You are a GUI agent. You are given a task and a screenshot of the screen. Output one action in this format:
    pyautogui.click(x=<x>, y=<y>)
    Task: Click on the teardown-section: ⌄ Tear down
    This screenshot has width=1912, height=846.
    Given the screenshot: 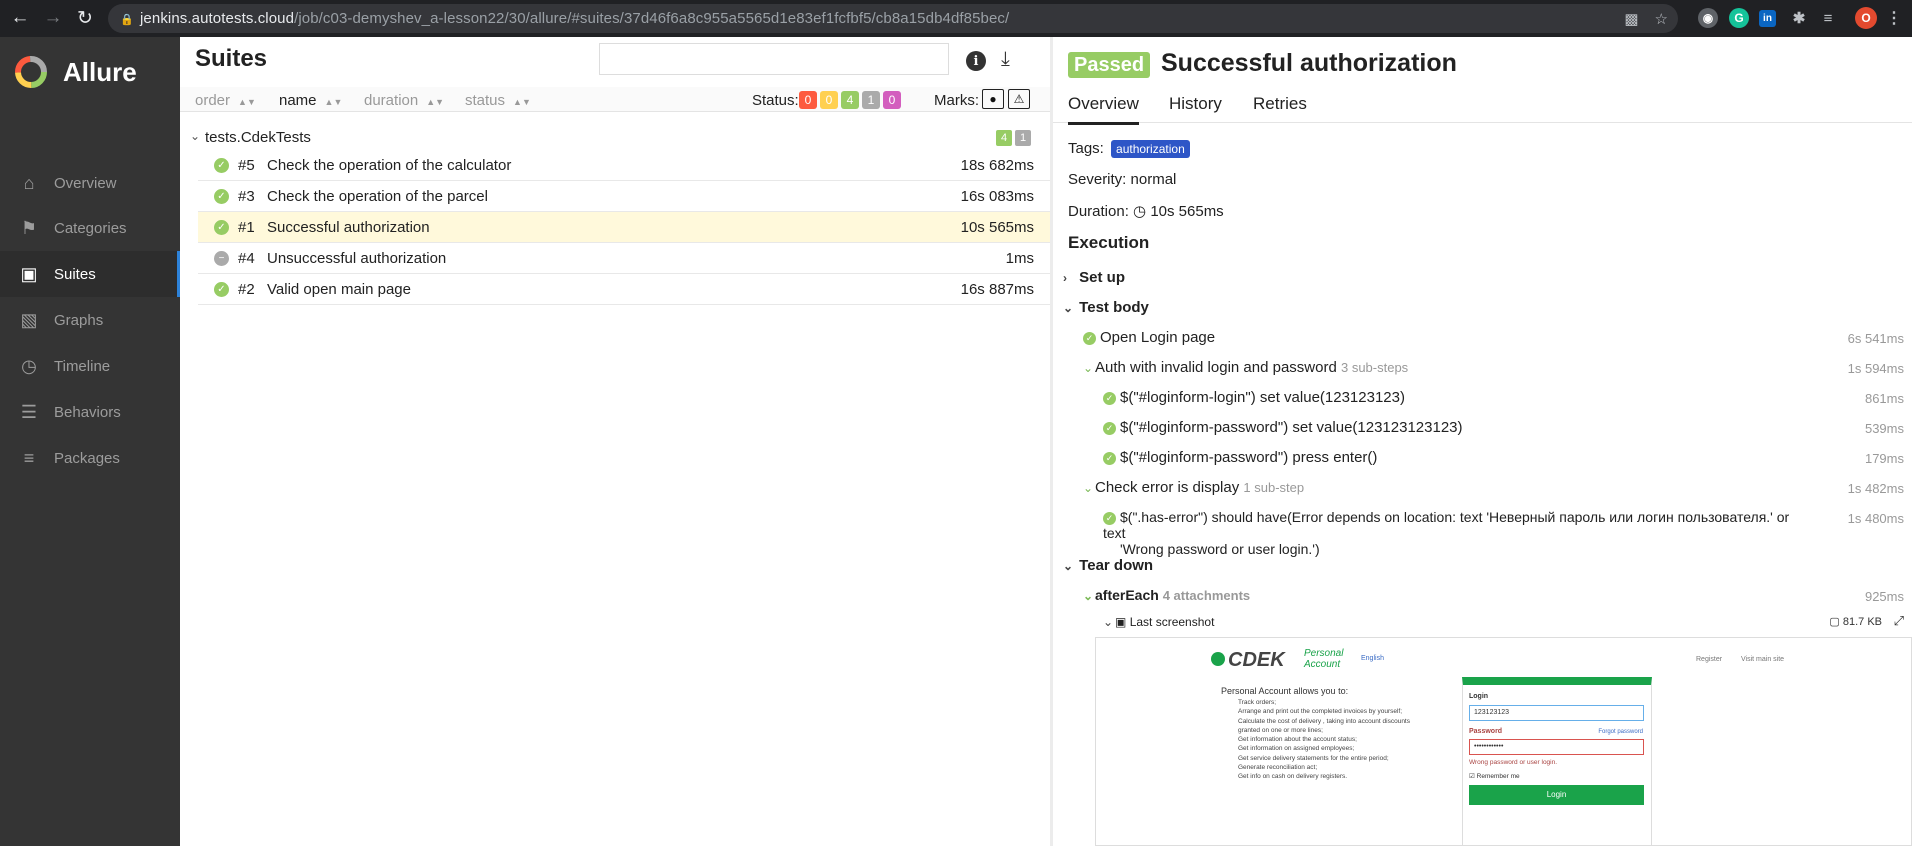 What is the action you would take?
    pyautogui.click(x=1108, y=565)
    